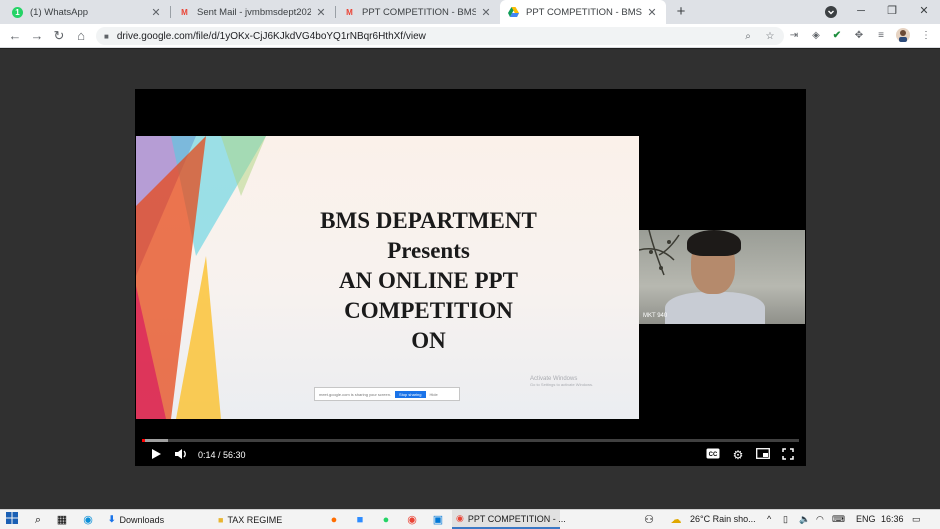 Image resolution: width=940 pixels, height=529 pixels. I want to click on progress-bar, so click(470, 440).